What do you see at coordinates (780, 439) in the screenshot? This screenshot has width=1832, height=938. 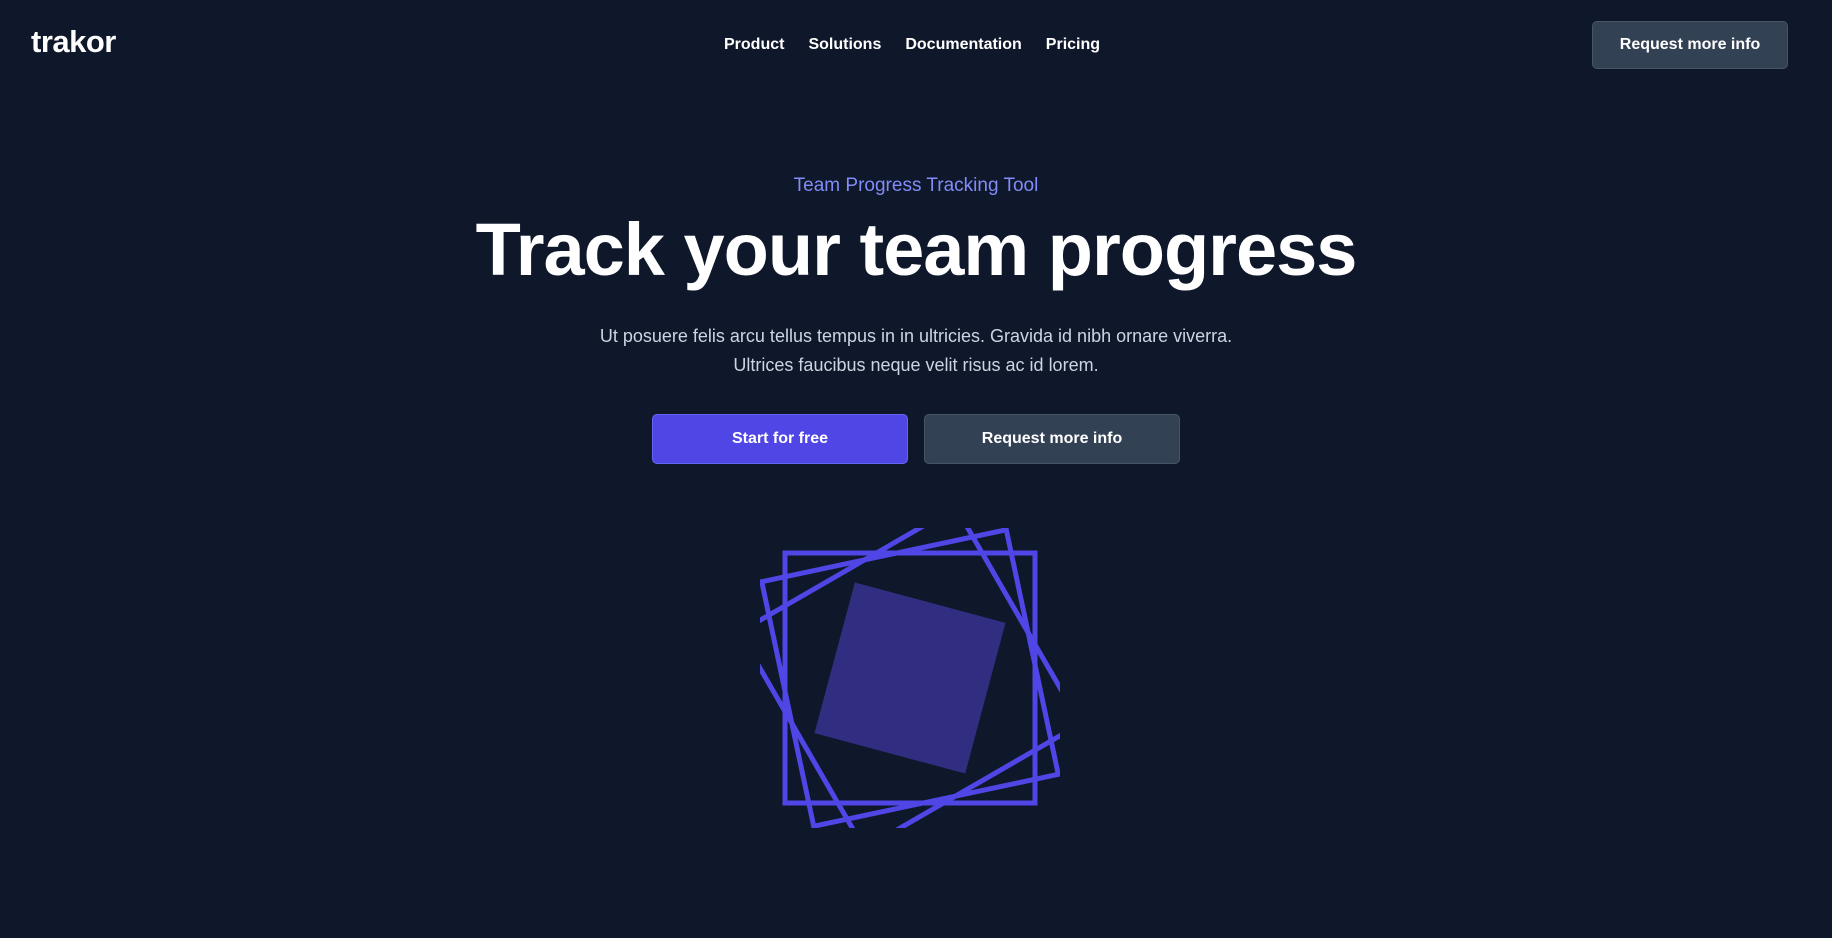 I see `start-for-free-button: Start for free` at bounding box center [780, 439].